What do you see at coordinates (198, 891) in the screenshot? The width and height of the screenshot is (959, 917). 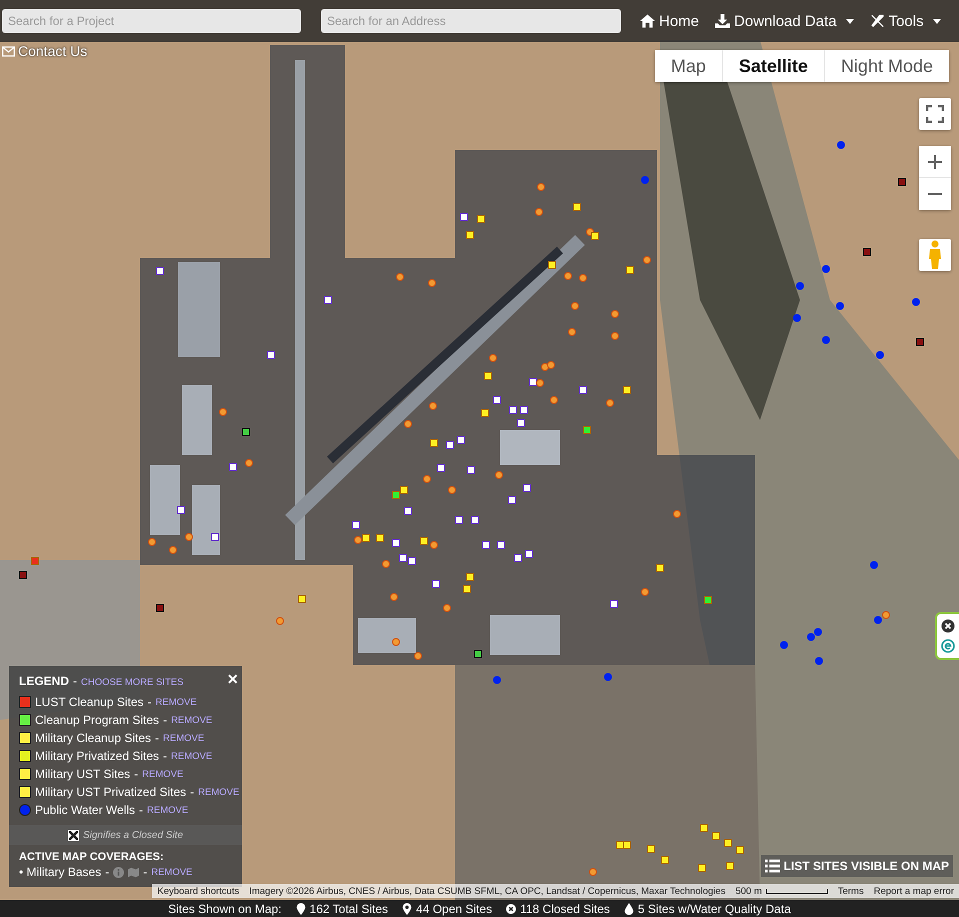 I see `keyboard-shortcuts-link: Keyboard shortcuts` at bounding box center [198, 891].